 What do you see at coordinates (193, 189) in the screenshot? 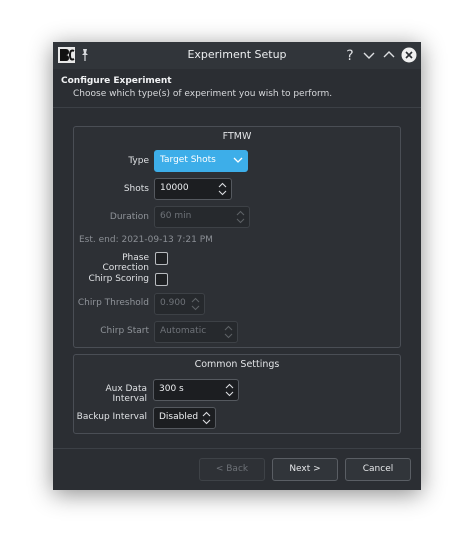
I see `shots-spinbox: 10000` at bounding box center [193, 189].